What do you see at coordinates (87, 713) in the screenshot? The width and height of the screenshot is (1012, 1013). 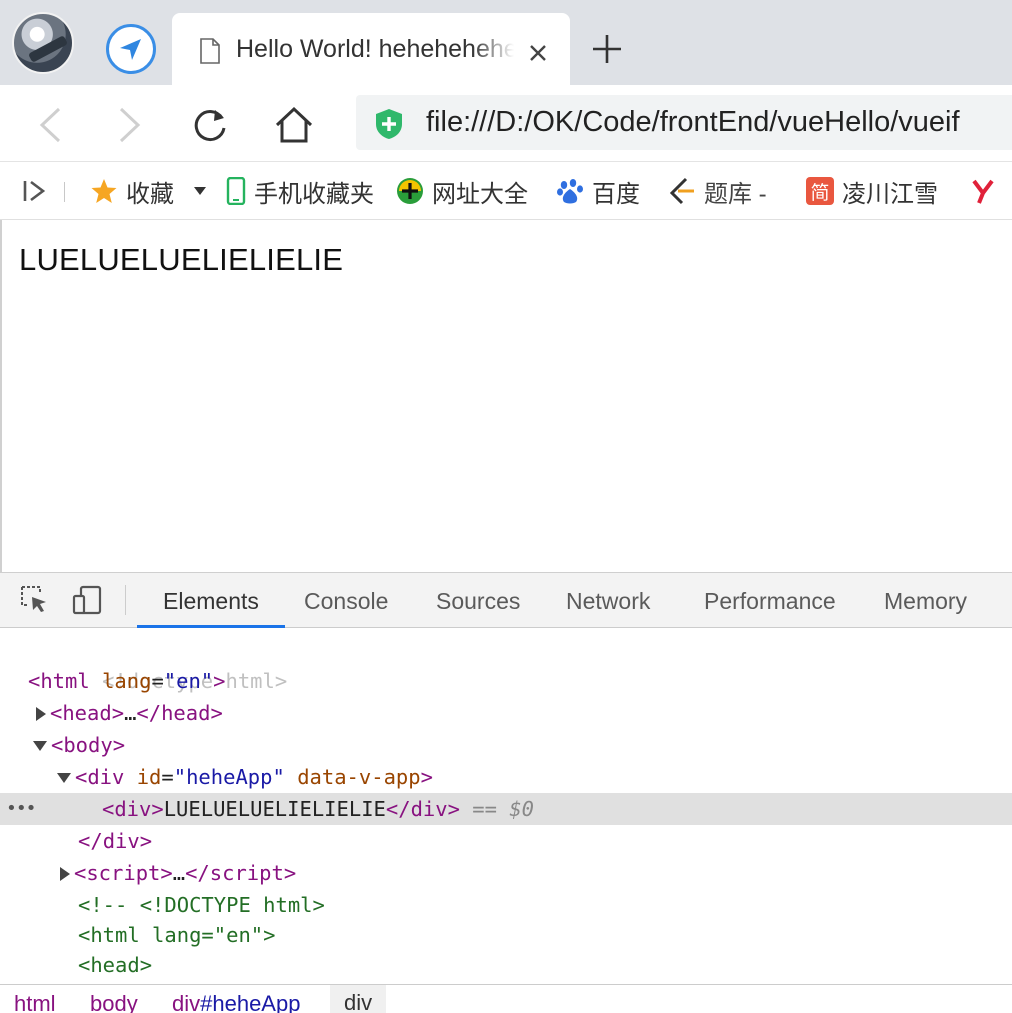 I see `head-tag: head` at bounding box center [87, 713].